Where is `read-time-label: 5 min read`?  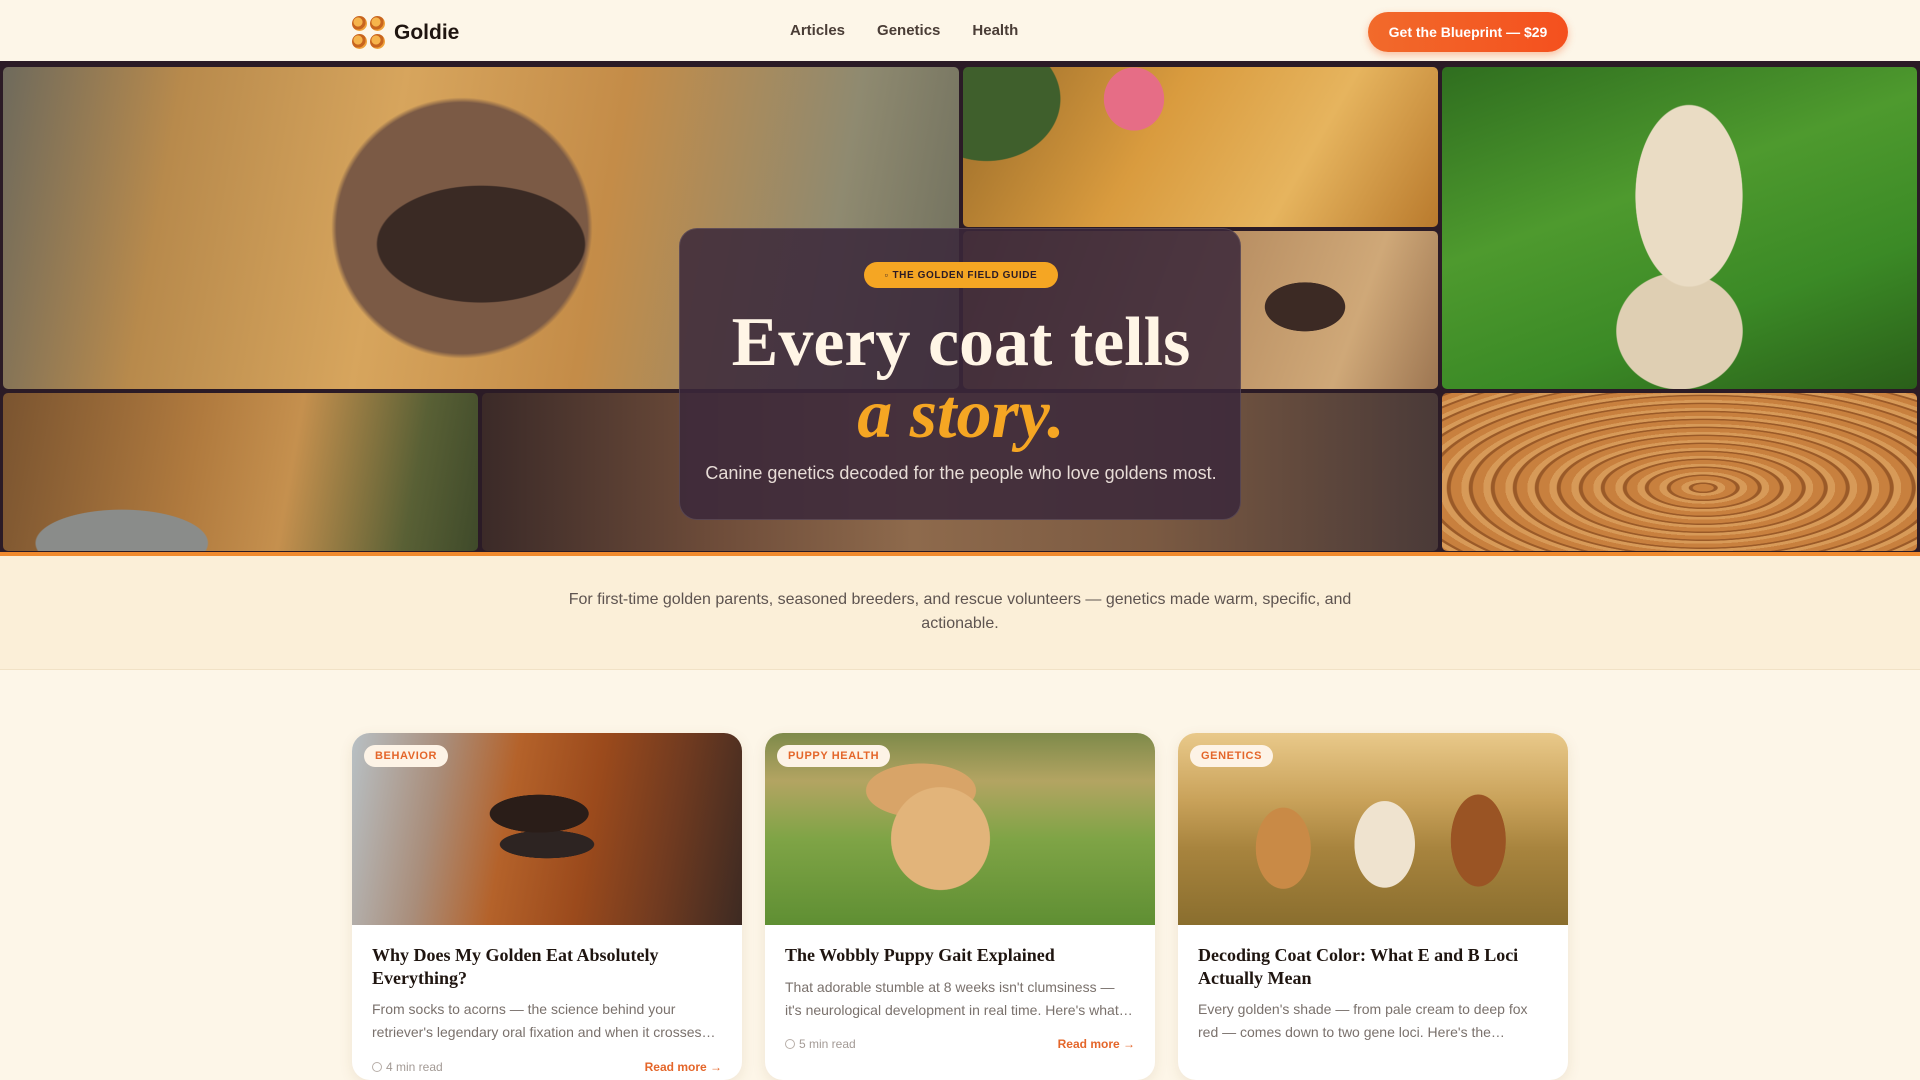 read-time-label: 5 min read is located at coordinates (827, 1044).